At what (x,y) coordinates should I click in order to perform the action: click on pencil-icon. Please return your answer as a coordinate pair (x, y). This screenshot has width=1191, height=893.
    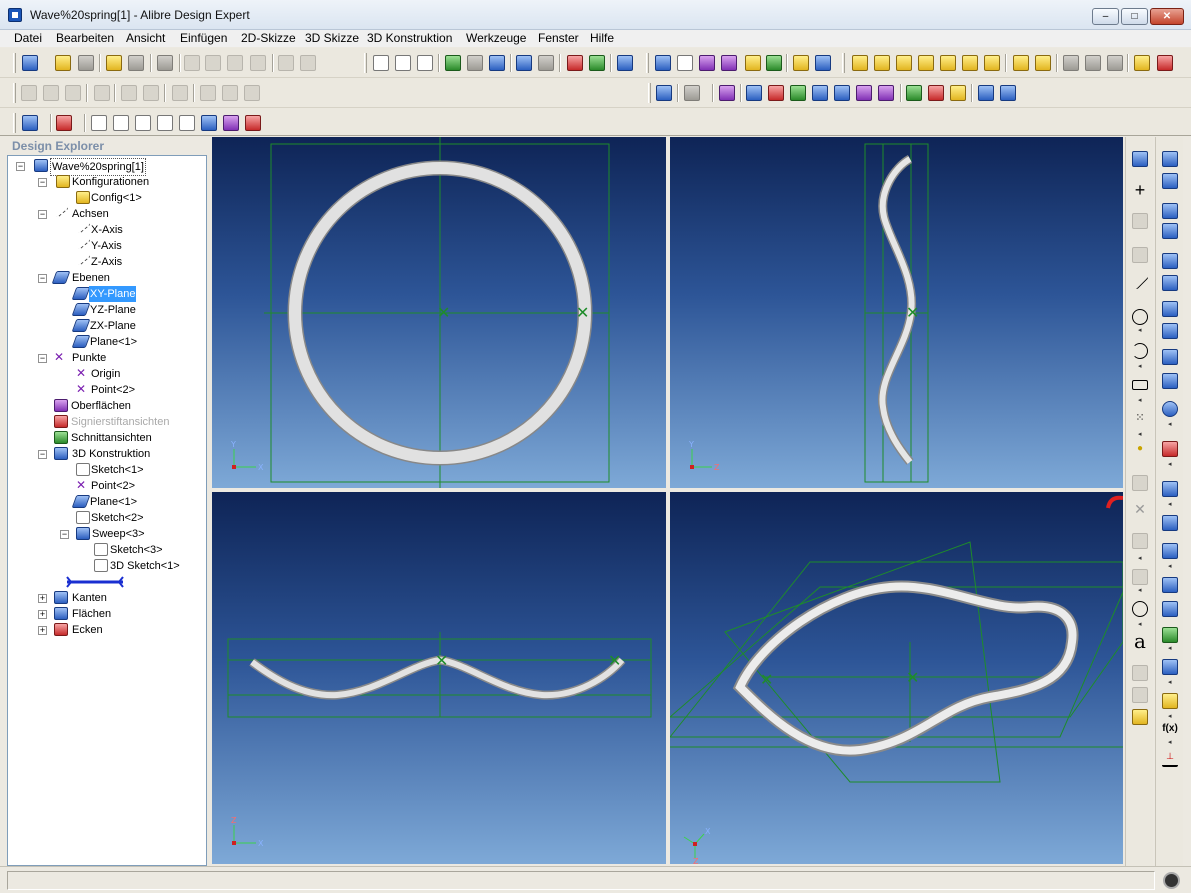
    Looking at the image, I should click on (1142, 63).